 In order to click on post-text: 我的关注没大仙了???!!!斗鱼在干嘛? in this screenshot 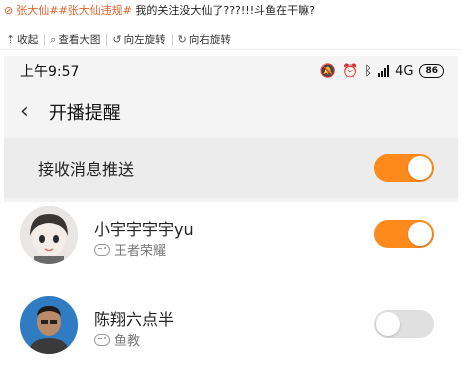, I will do `click(223, 10)`.